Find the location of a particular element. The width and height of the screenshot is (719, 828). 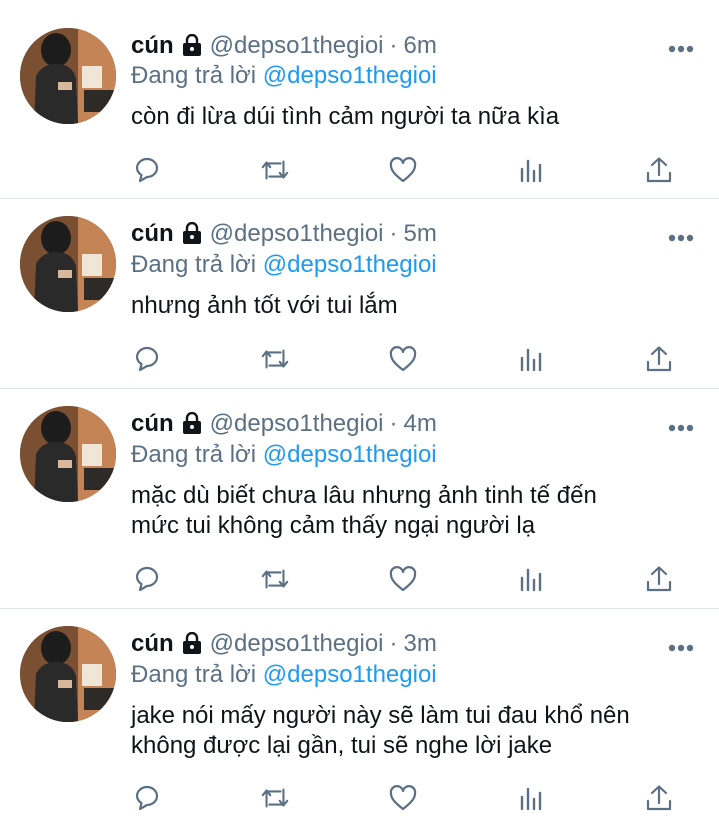

tweet-header: cún @depso1thegioi · 6m is located at coordinates (284, 47).